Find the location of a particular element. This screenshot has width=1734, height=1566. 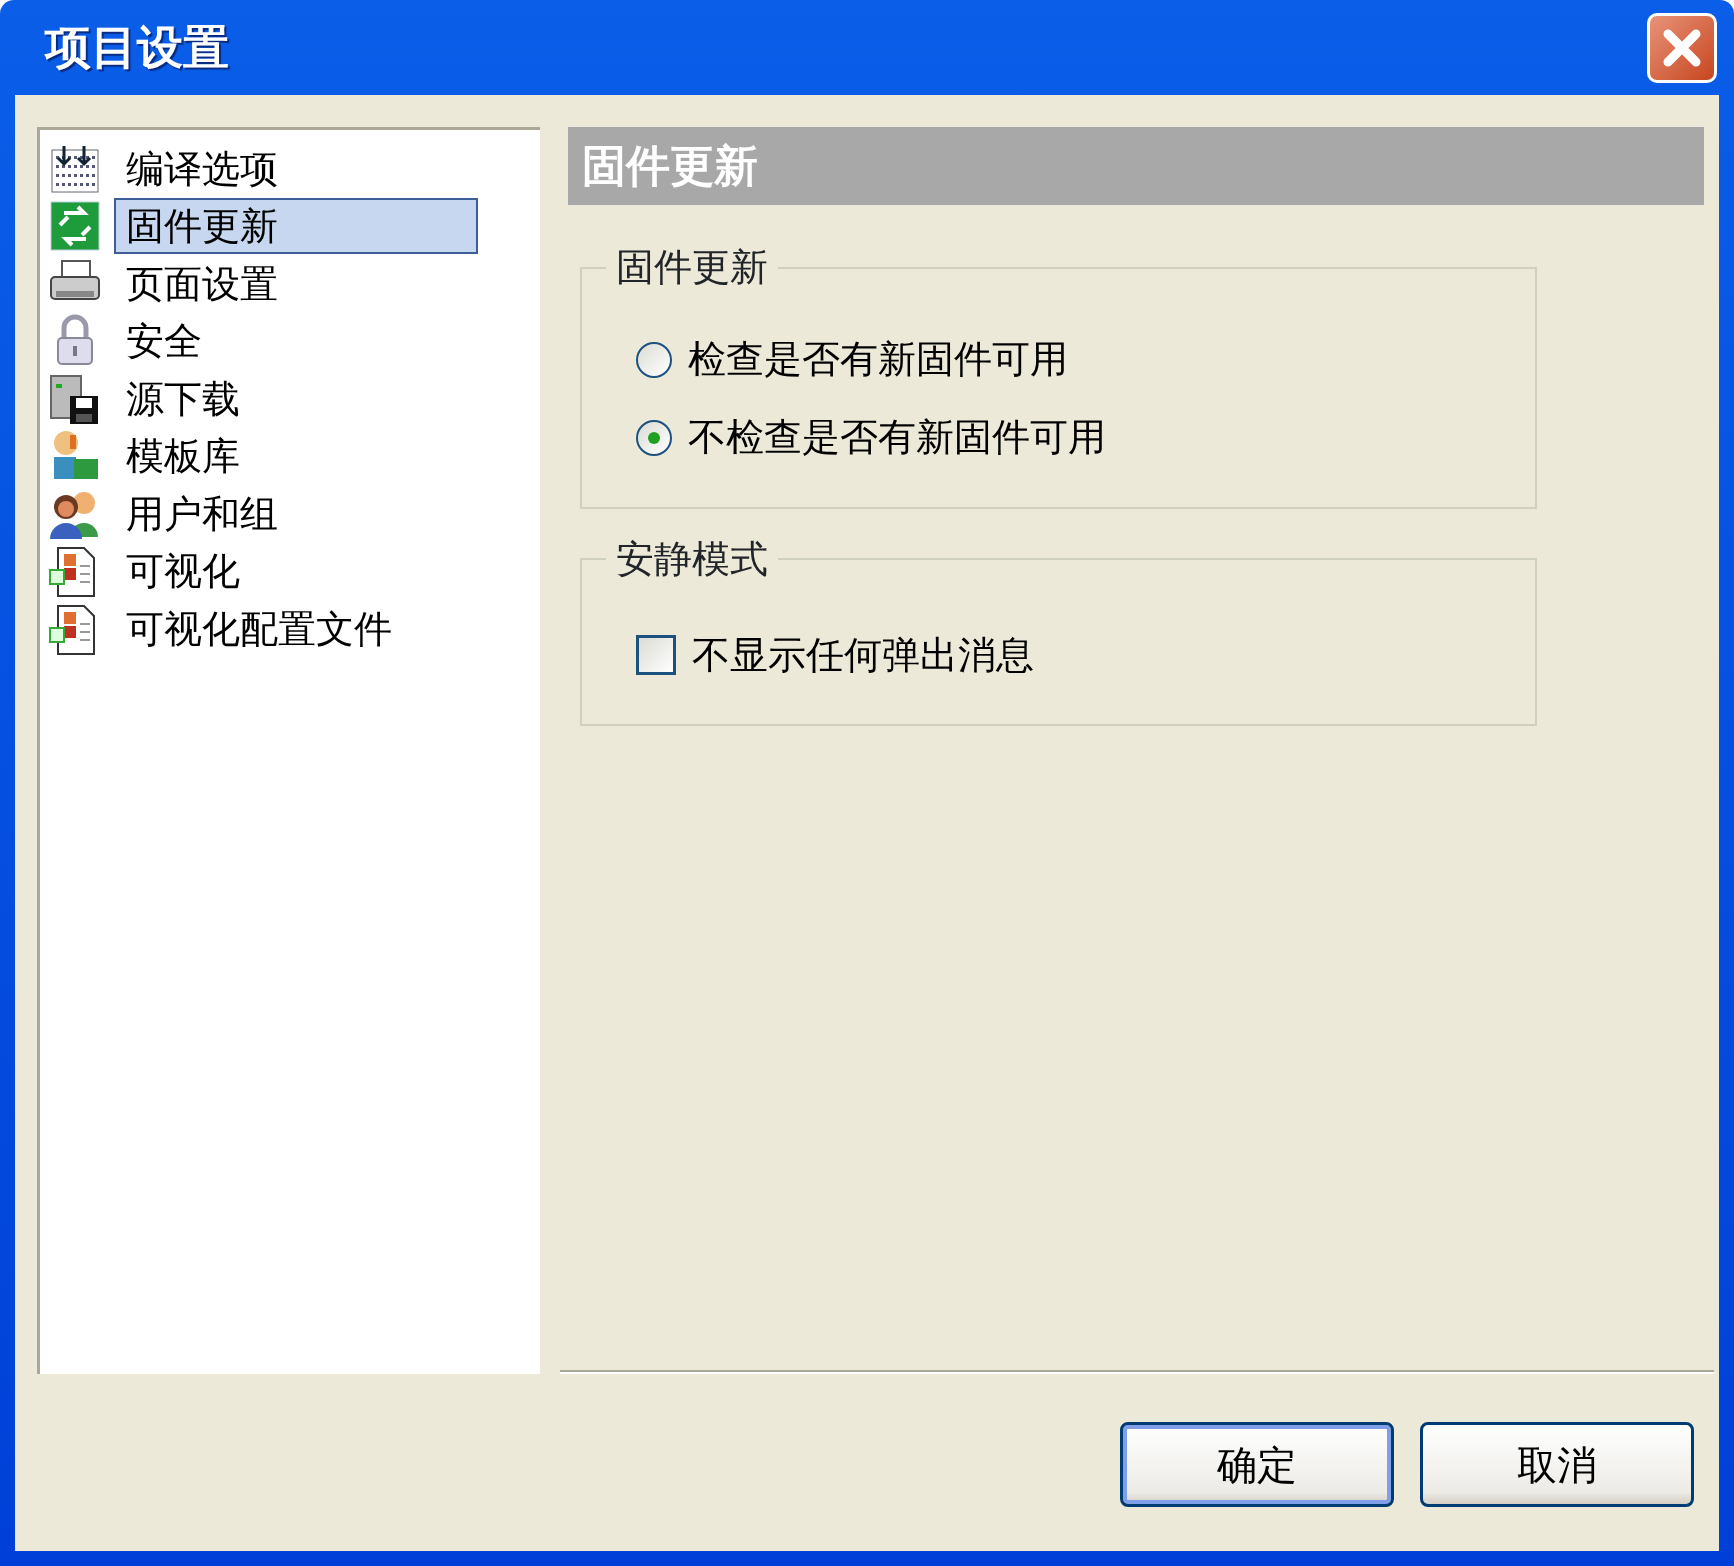

checkbox is located at coordinates (656, 655).